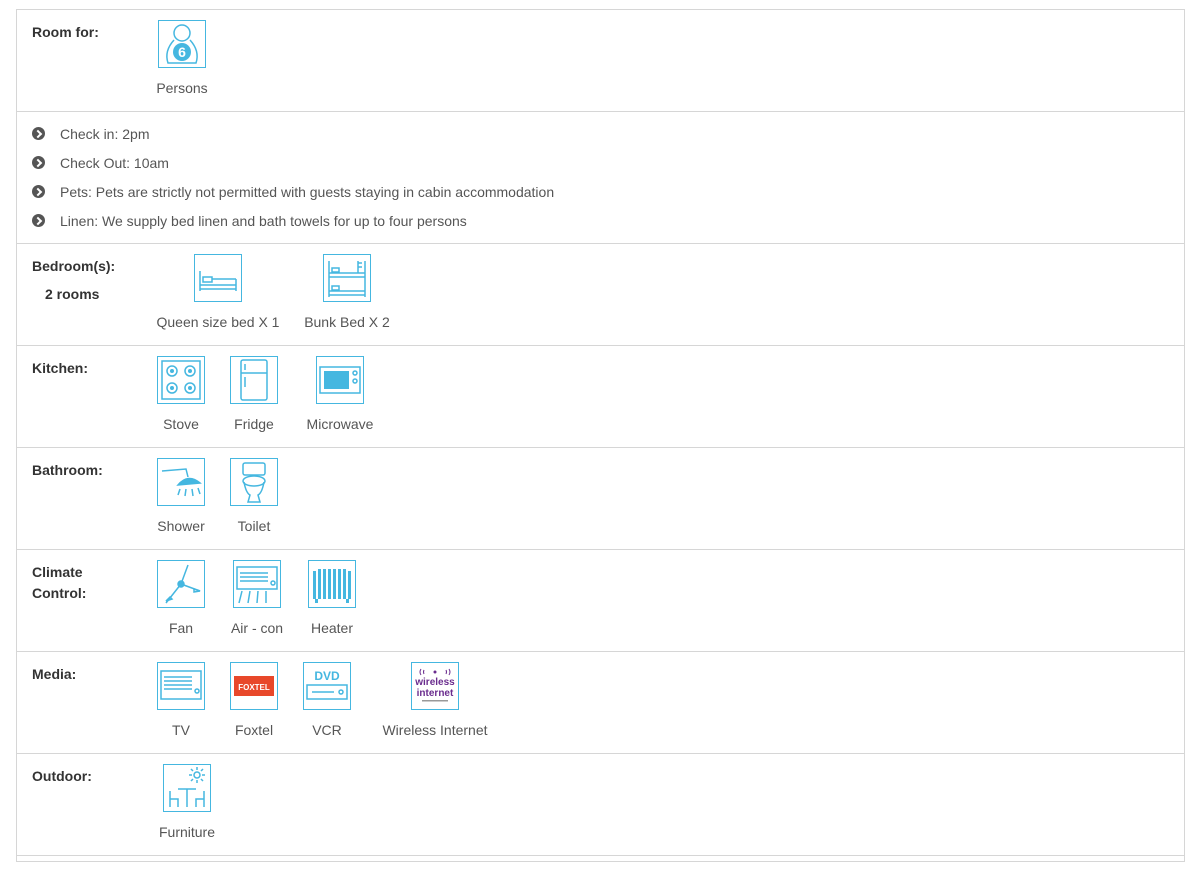 The width and height of the screenshot is (1199, 881). What do you see at coordinates (254, 482) in the screenshot?
I see `toilet-icon` at bounding box center [254, 482].